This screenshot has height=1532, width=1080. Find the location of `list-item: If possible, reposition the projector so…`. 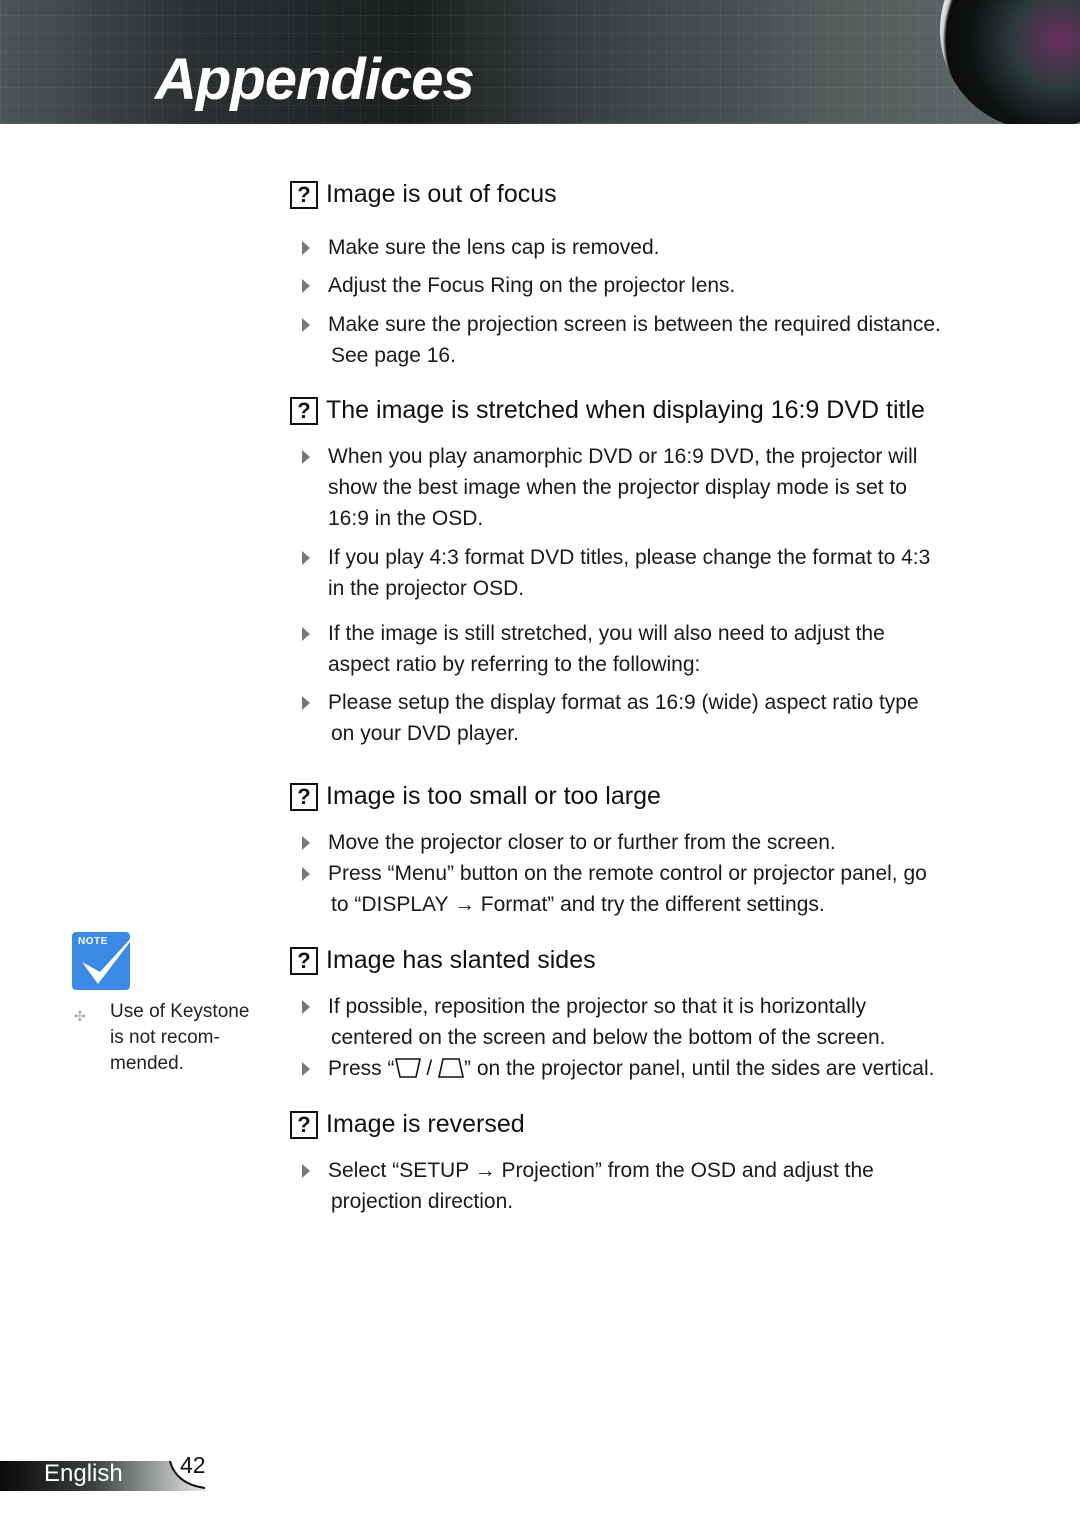

list-item: If possible, reposition the projector so… is located at coordinates (657, 1022).